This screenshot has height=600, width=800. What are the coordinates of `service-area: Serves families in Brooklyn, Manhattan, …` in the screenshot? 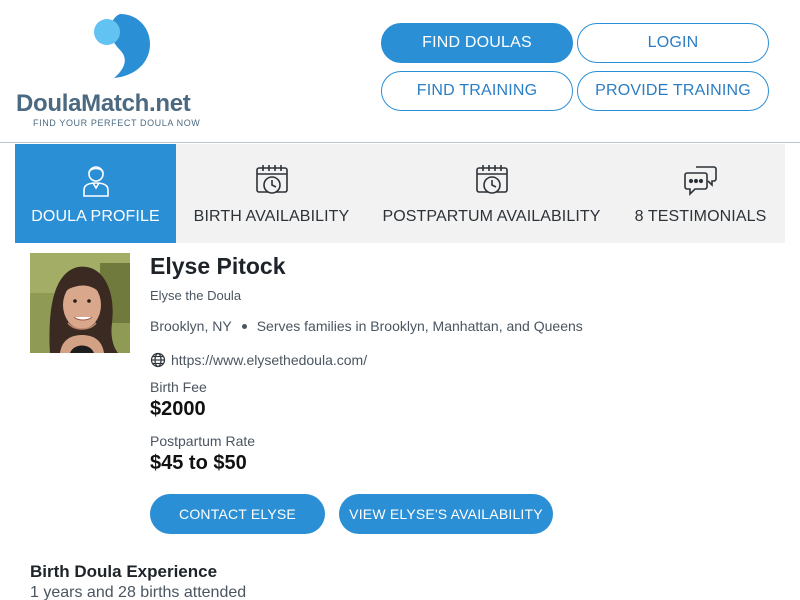 It's located at (419, 326).